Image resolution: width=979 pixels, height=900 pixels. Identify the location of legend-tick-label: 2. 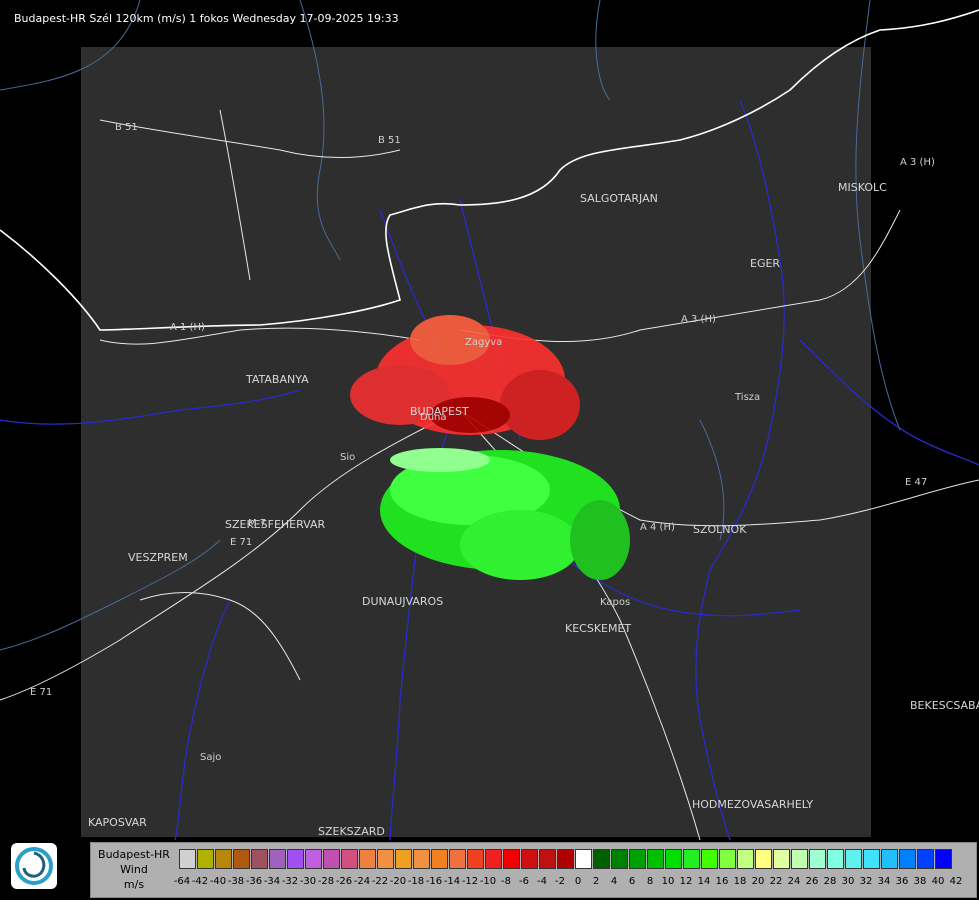
(596, 881).